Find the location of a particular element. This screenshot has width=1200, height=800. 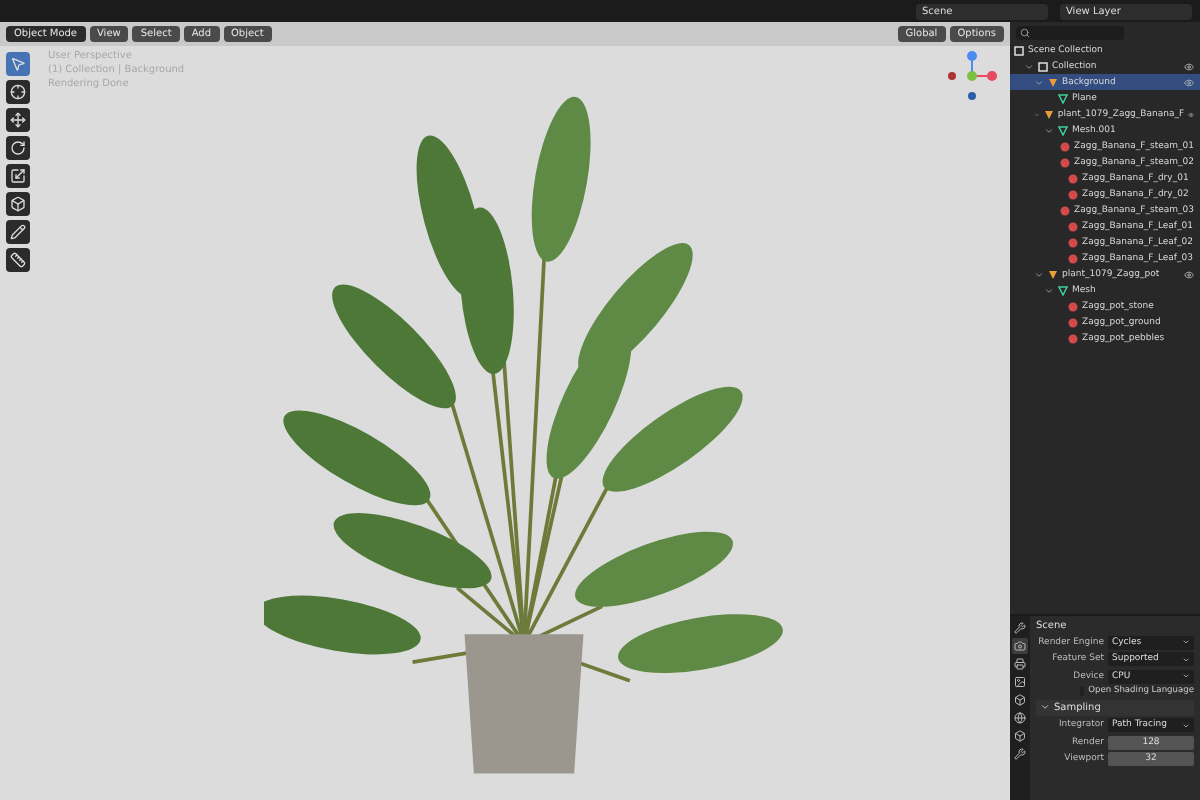

axis-gizmo-drawing is located at coordinates (972, 76).